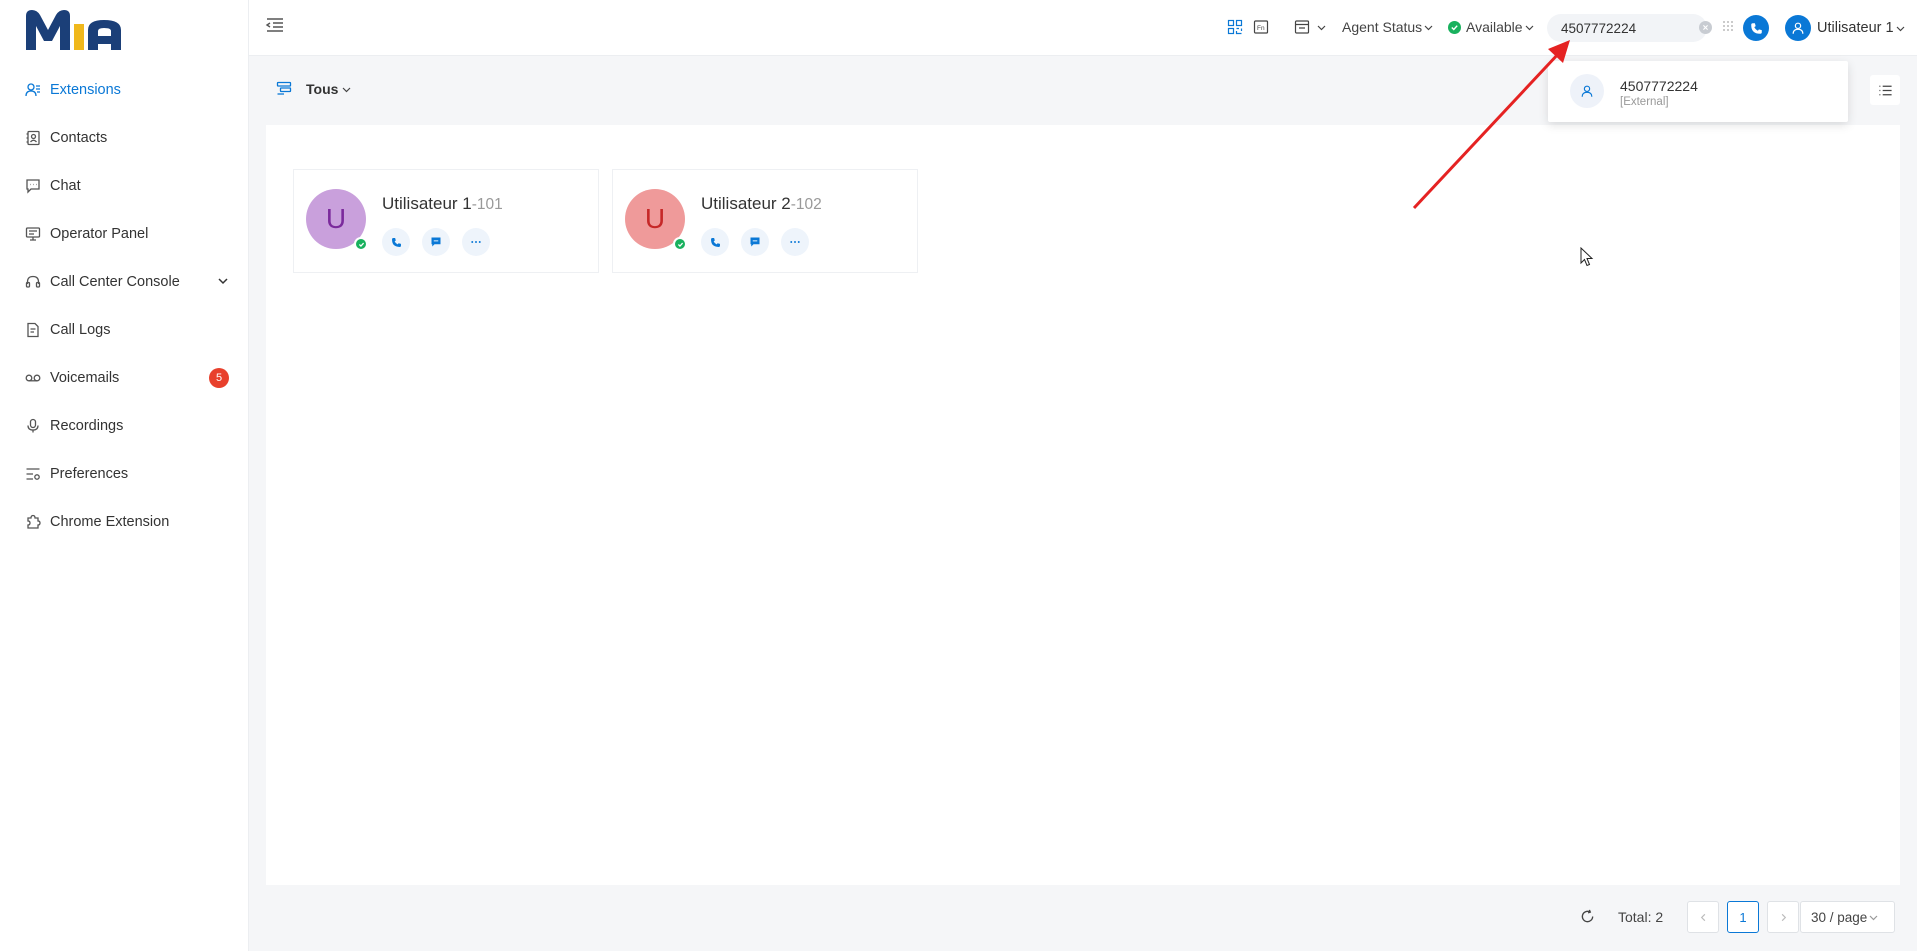  Describe the element at coordinates (1587, 916) in the screenshot. I see `refresh-icon` at that location.